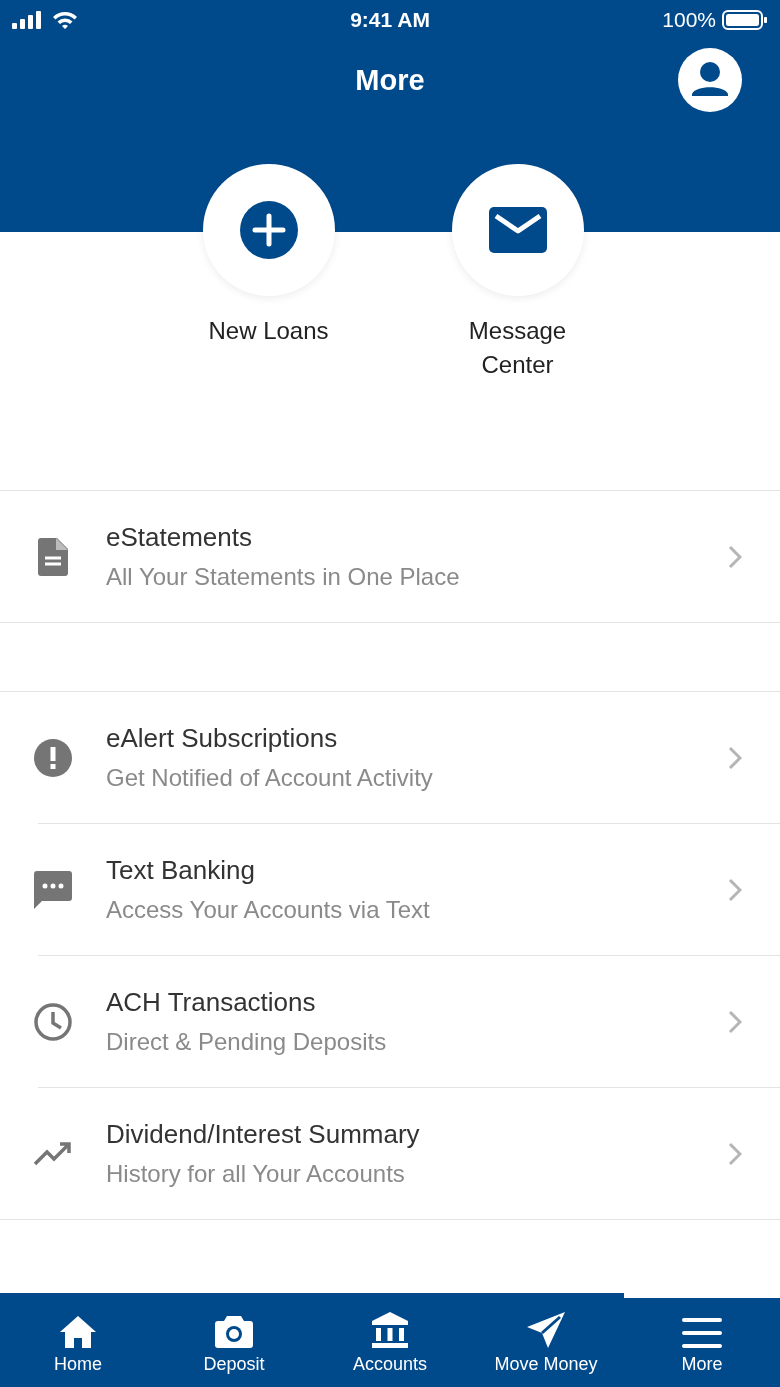 The image size is (780, 1387). What do you see at coordinates (268, 230) in the screenshot?
I see `plus-icon` at bounding box center [268, 230].